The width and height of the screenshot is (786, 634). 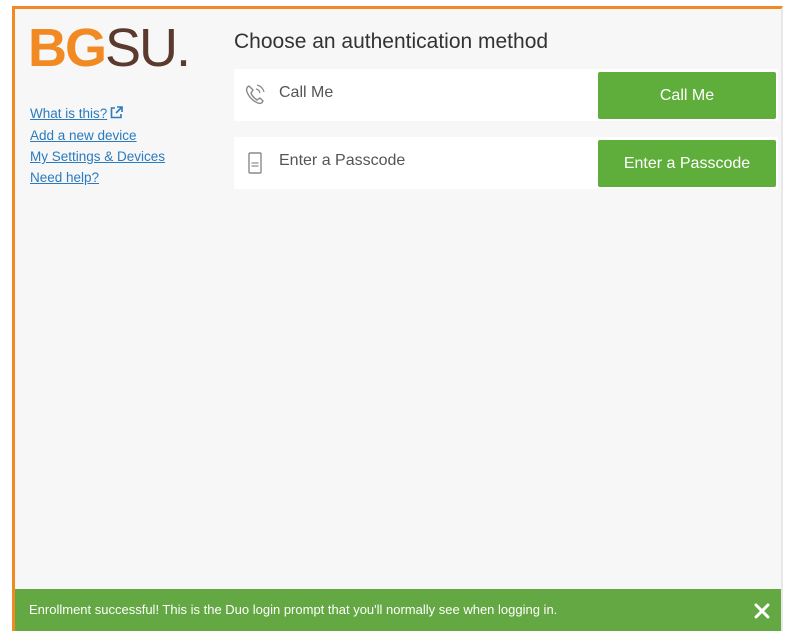 I want to click on need-help-link: Need help?, so click(x=97, y=177).